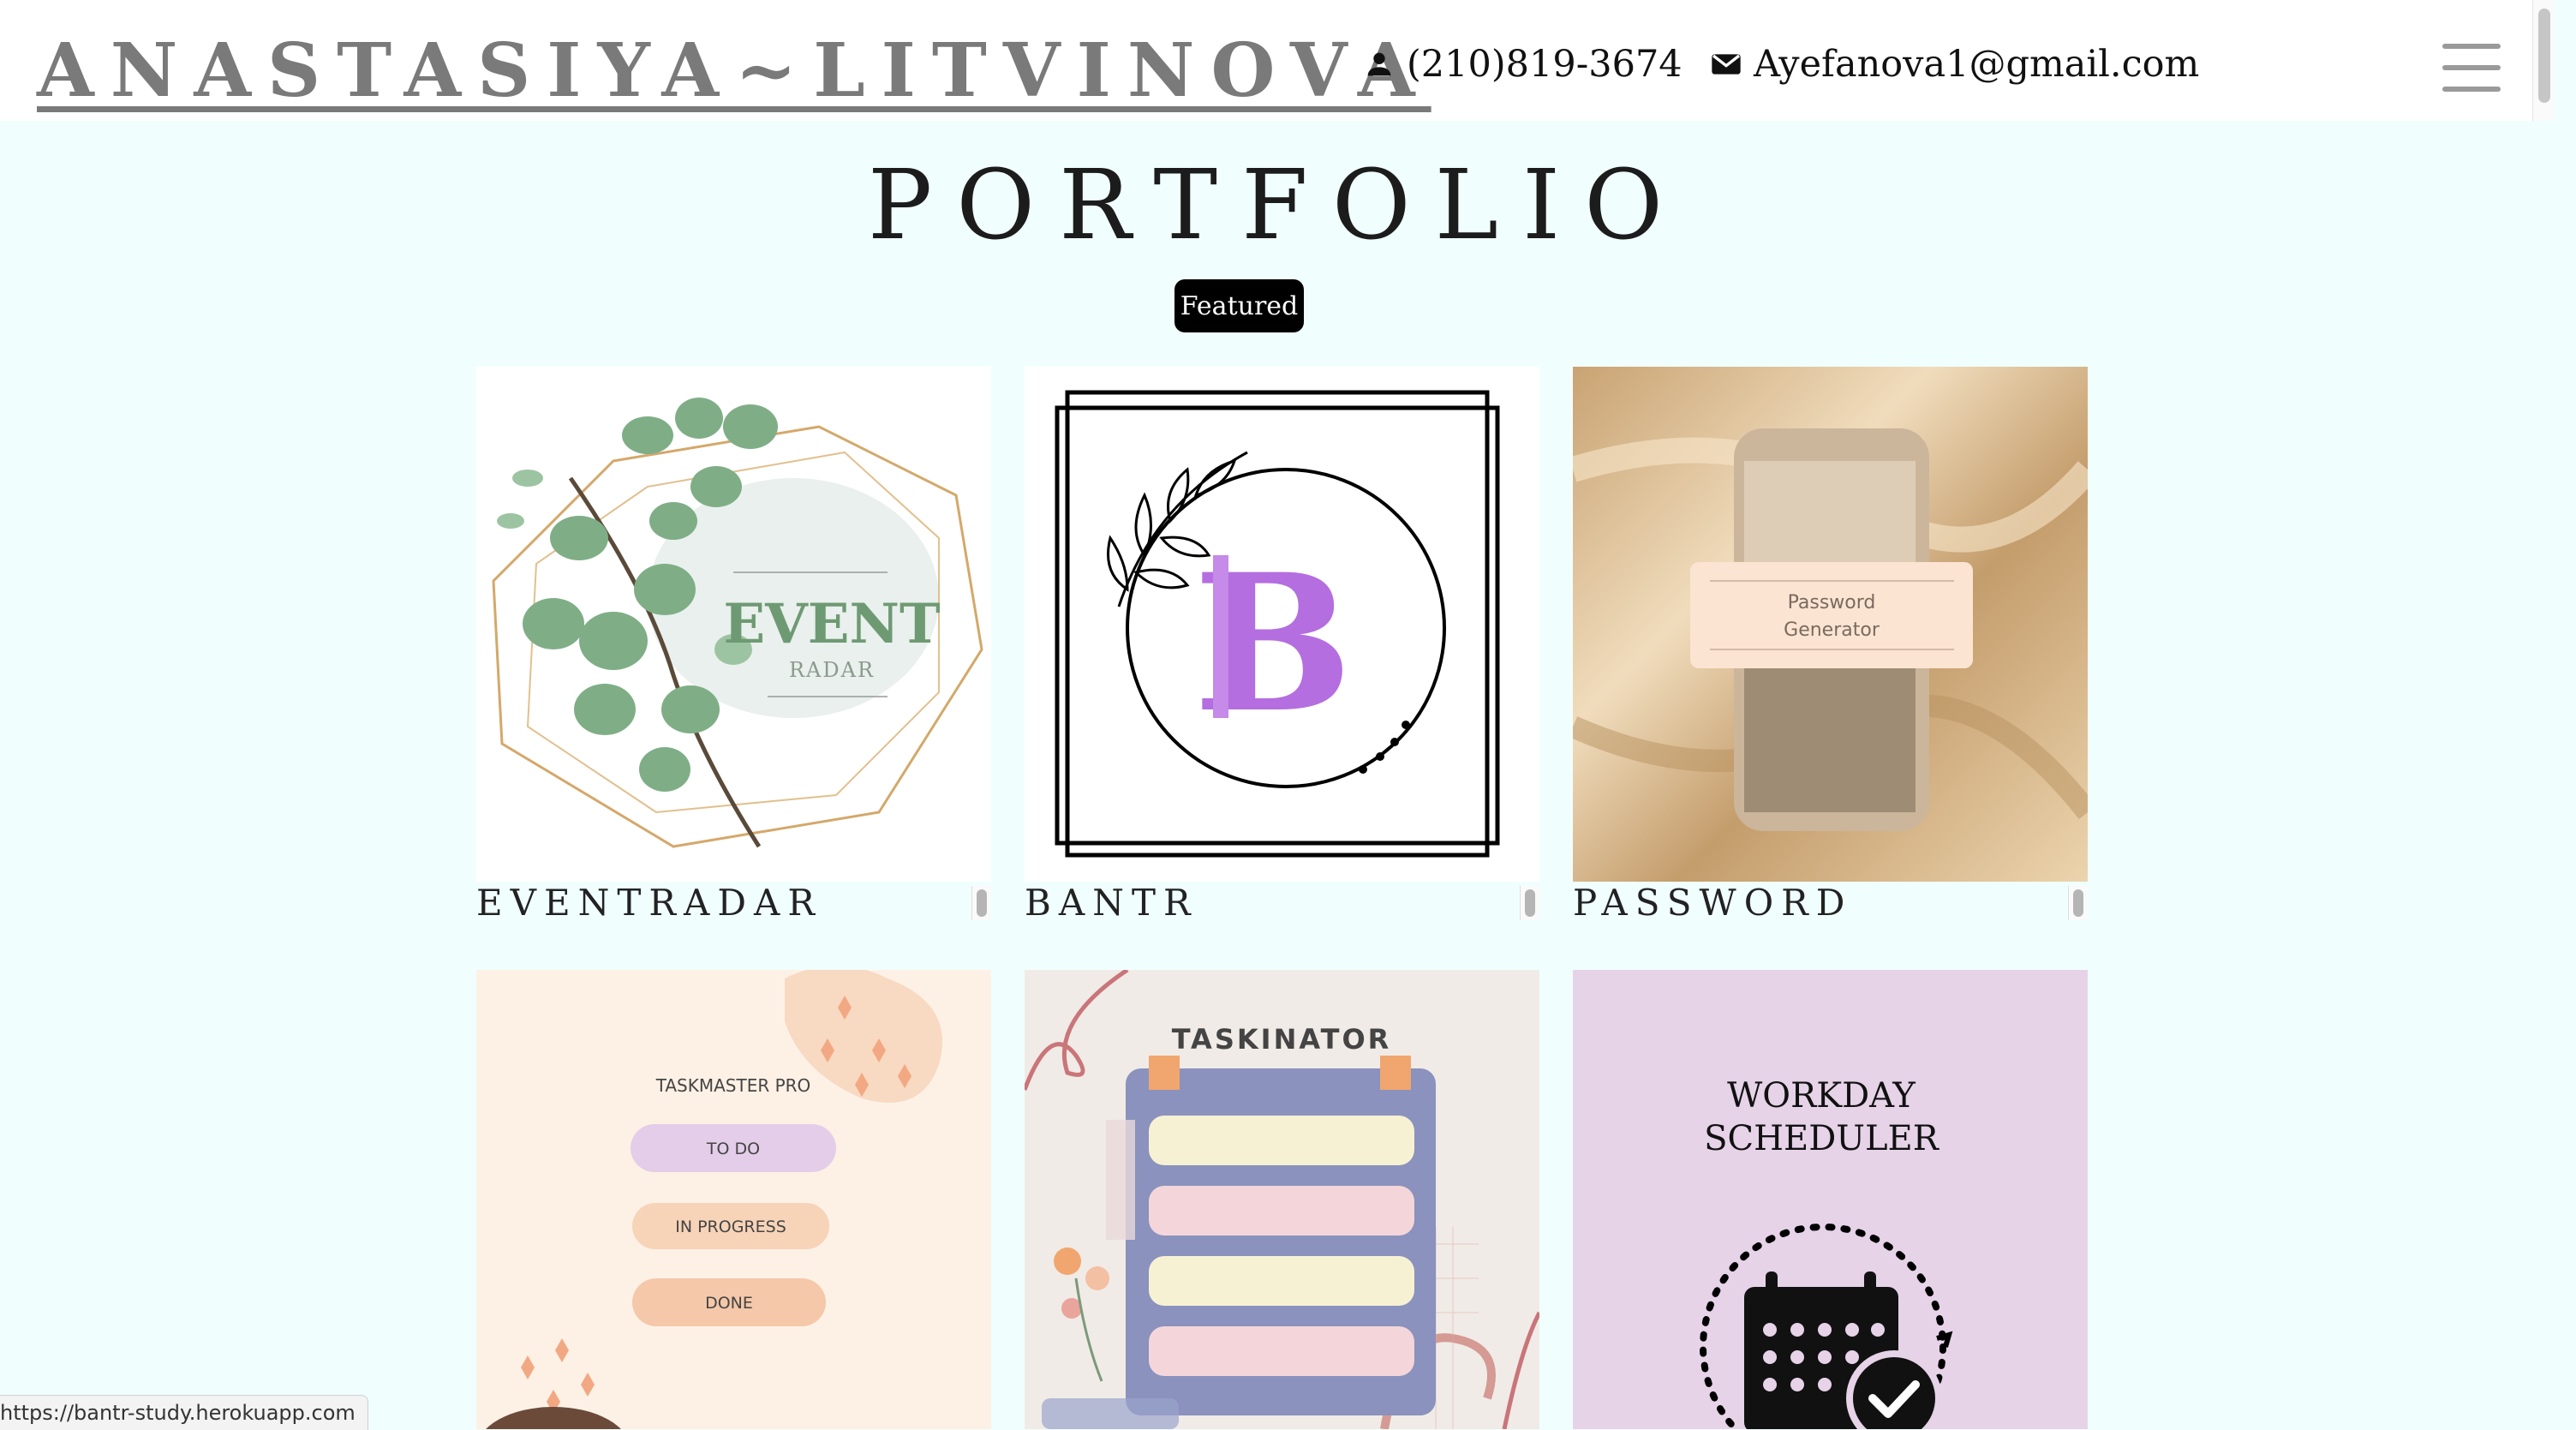 The image size is (2576, 1430). I want to click on project-card-password: Password Generator PASSWORD, so click(1831, 645).